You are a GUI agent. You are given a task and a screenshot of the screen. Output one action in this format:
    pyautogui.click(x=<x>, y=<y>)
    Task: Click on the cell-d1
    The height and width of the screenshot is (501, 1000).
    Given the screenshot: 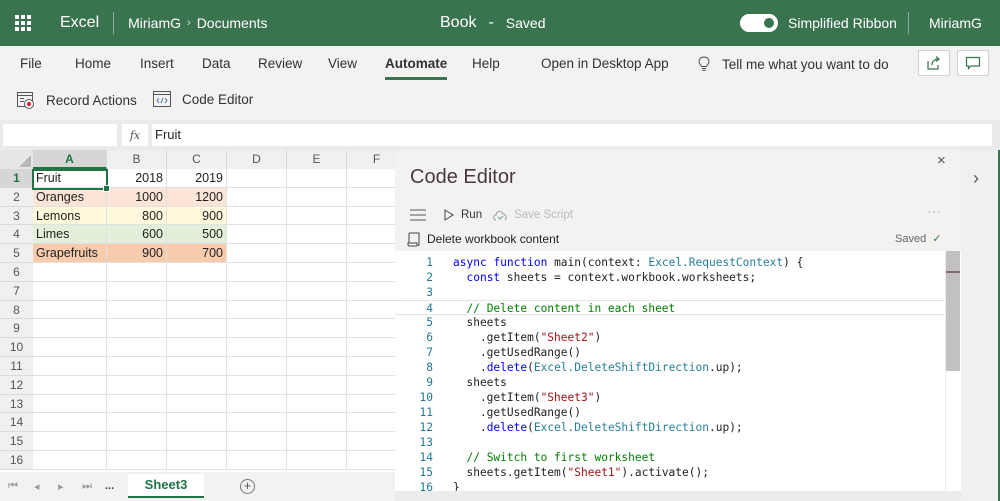 What is the action you would take?
    pyautogui.click(x=257, y=178)
    